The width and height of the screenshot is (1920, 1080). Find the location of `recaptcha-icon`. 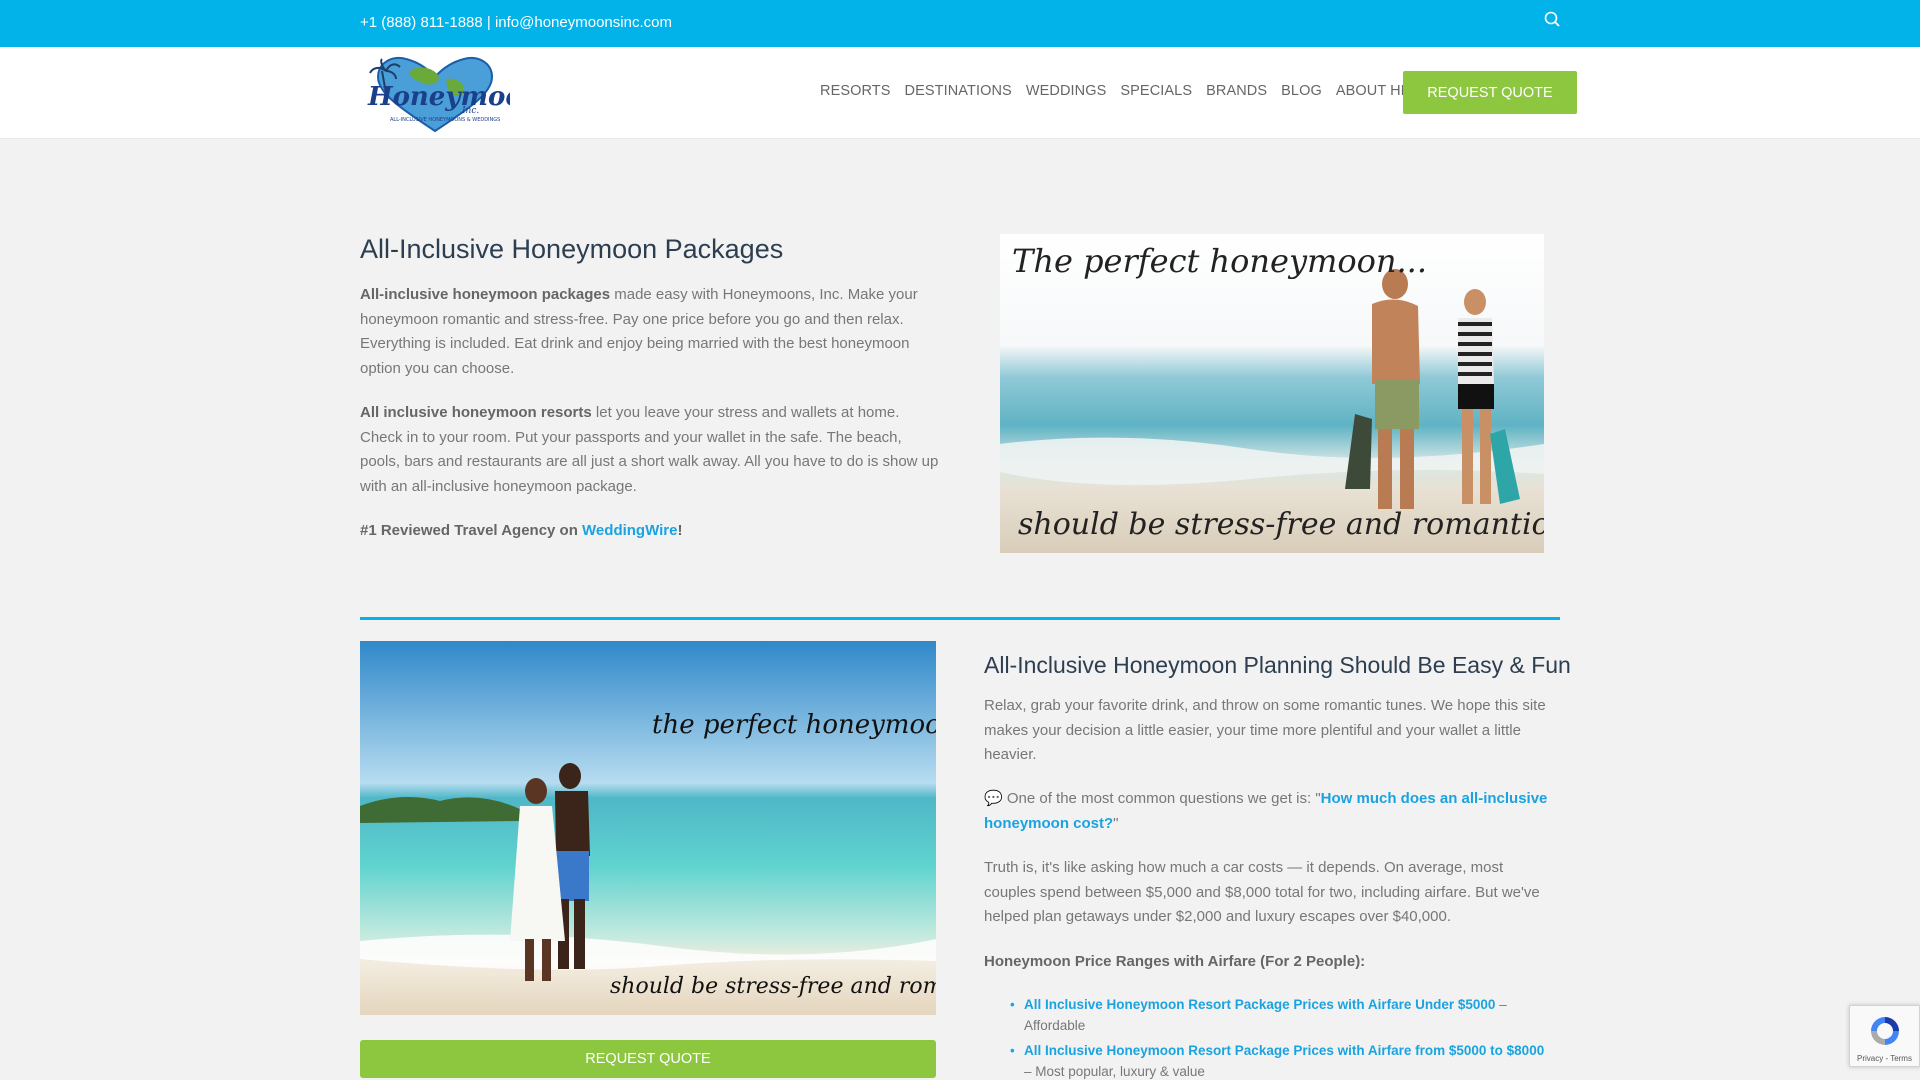

recaptcha-icon is located at coordinates (1885, 1031).